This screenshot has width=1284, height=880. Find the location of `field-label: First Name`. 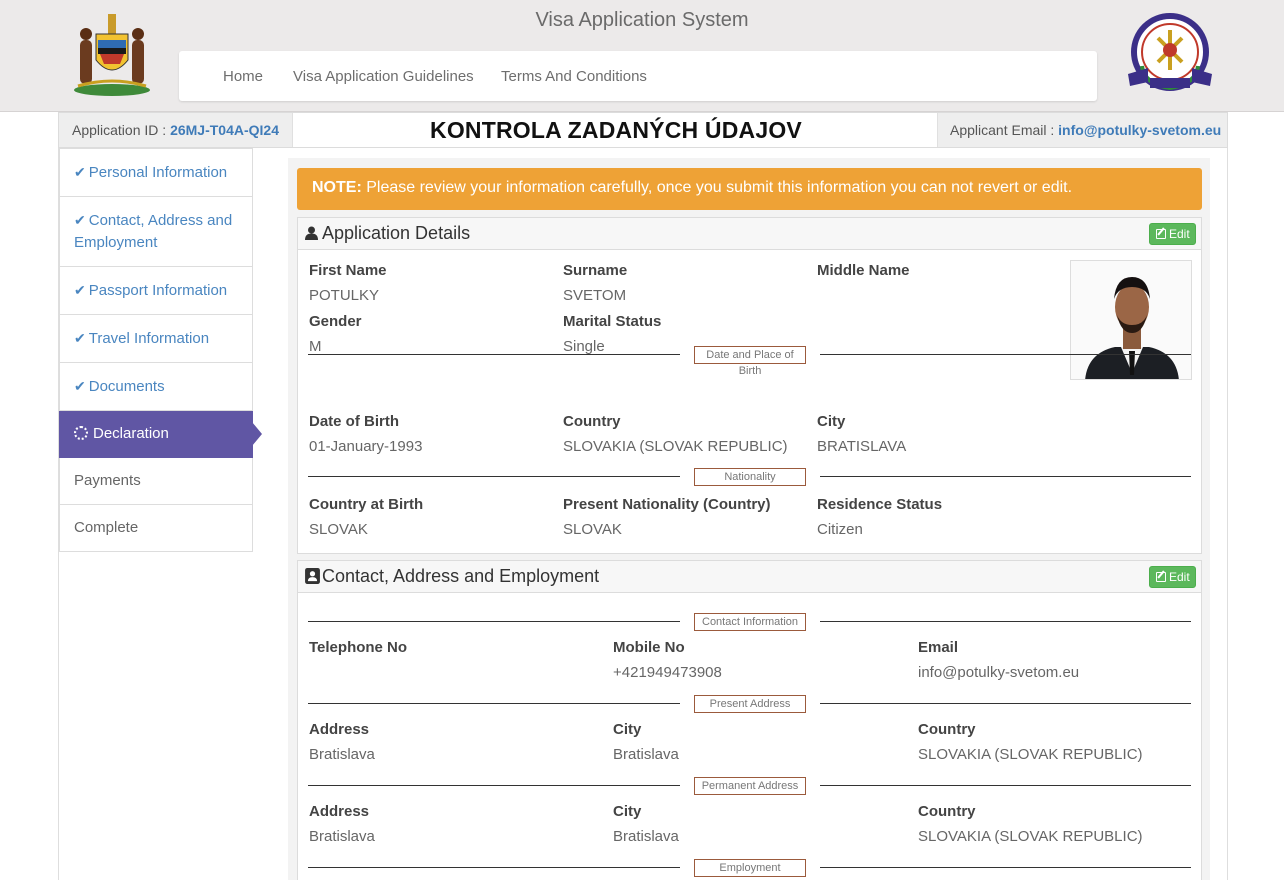

field-label: First Name is located at coordinates (348, 270).